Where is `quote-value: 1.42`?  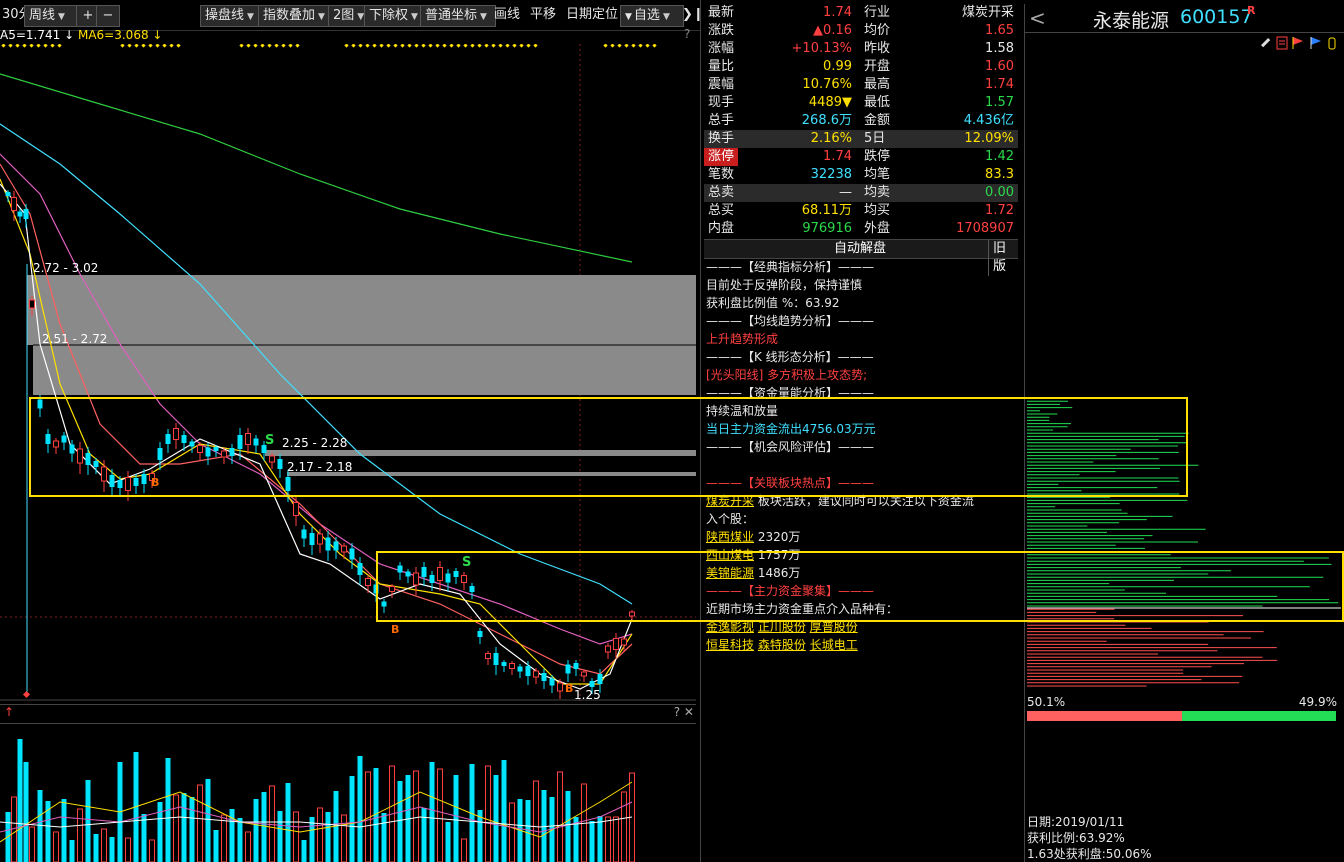 quote-value: 1.42 is located at coordinates (999, 156).